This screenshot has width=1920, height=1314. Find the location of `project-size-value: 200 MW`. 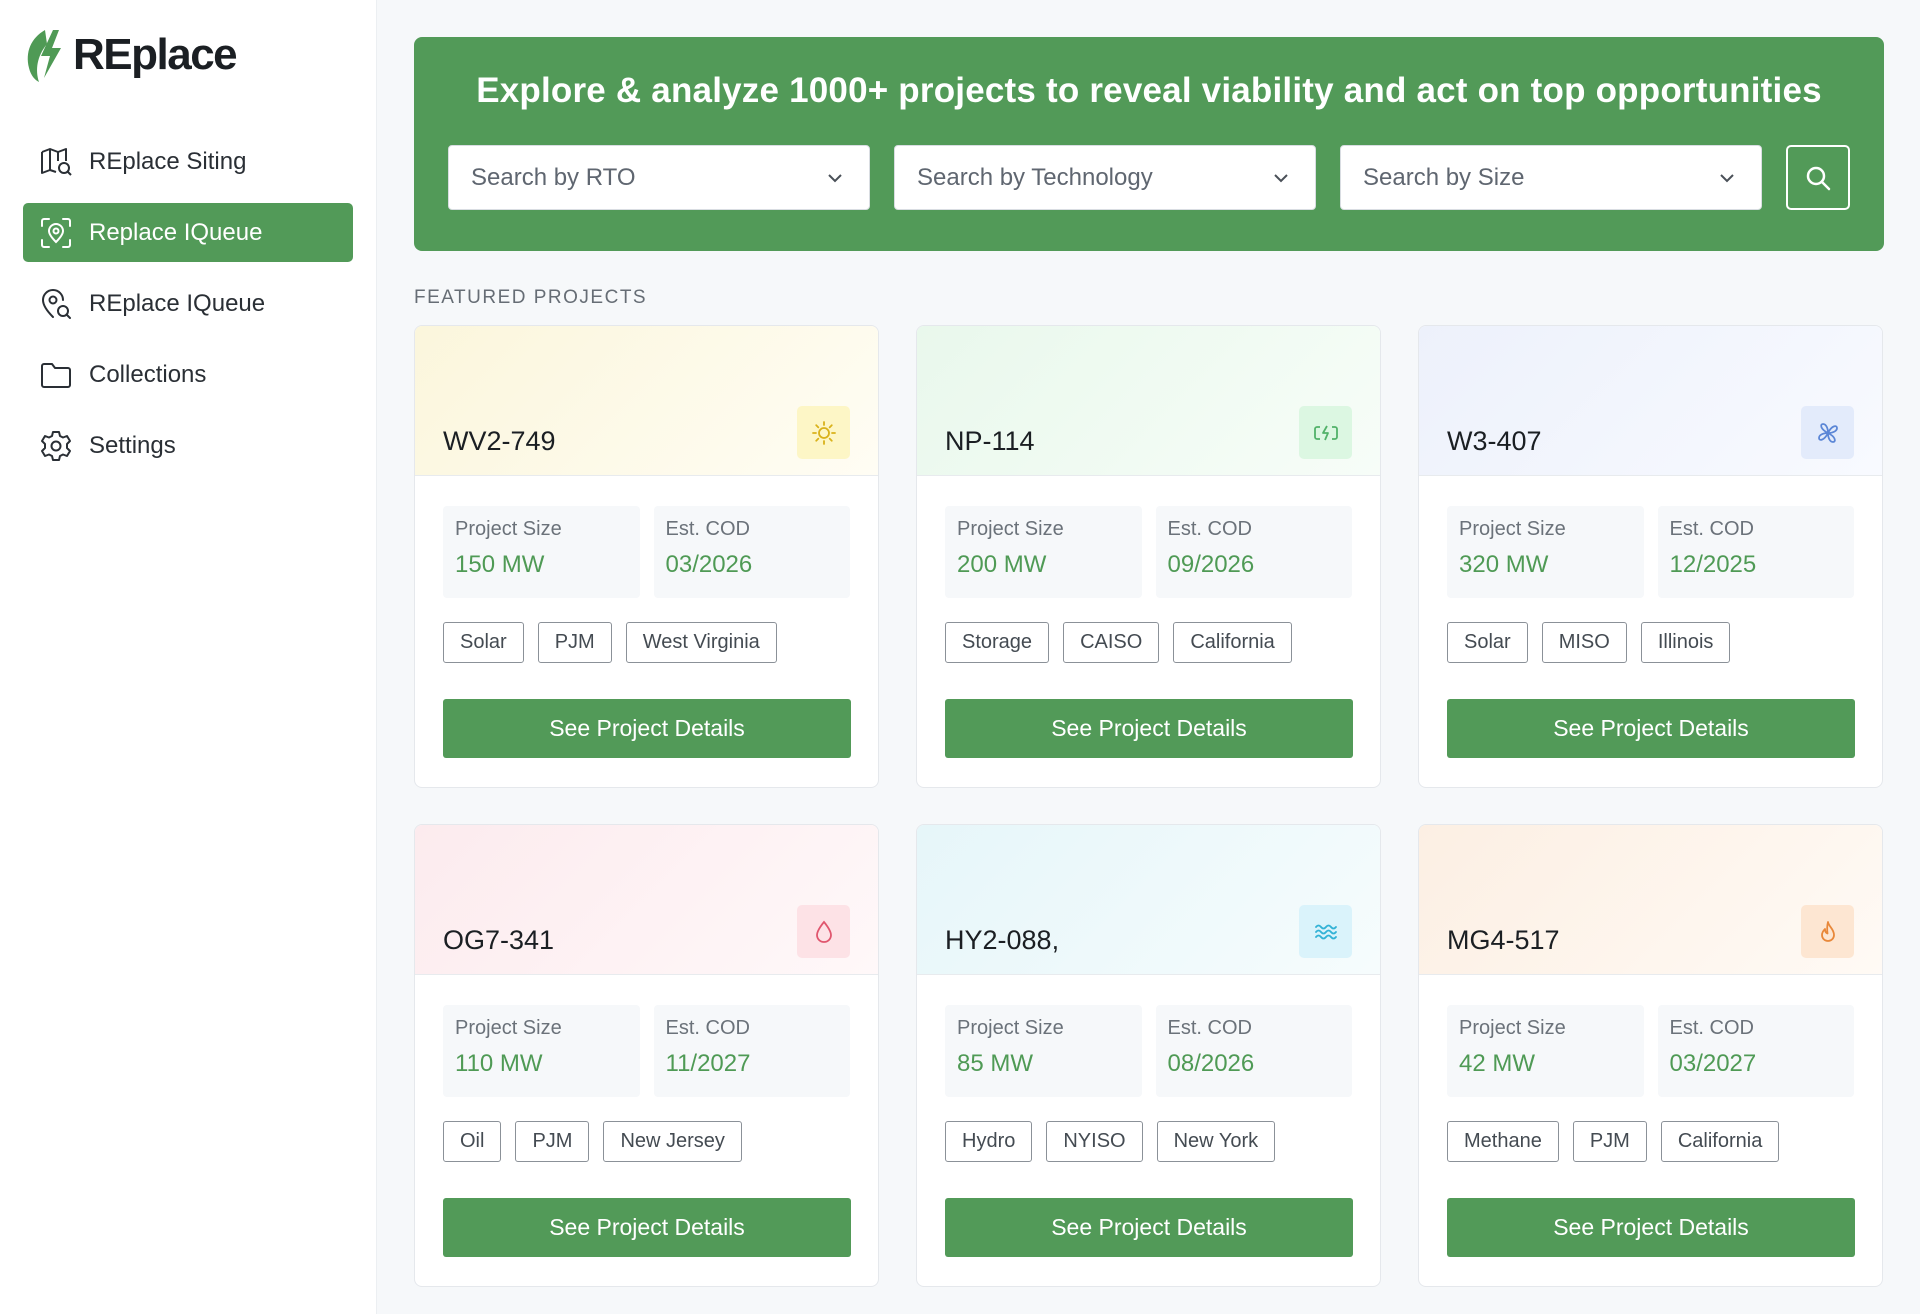

project-size-value: 200 MW is located at coordinates (1002, 564).